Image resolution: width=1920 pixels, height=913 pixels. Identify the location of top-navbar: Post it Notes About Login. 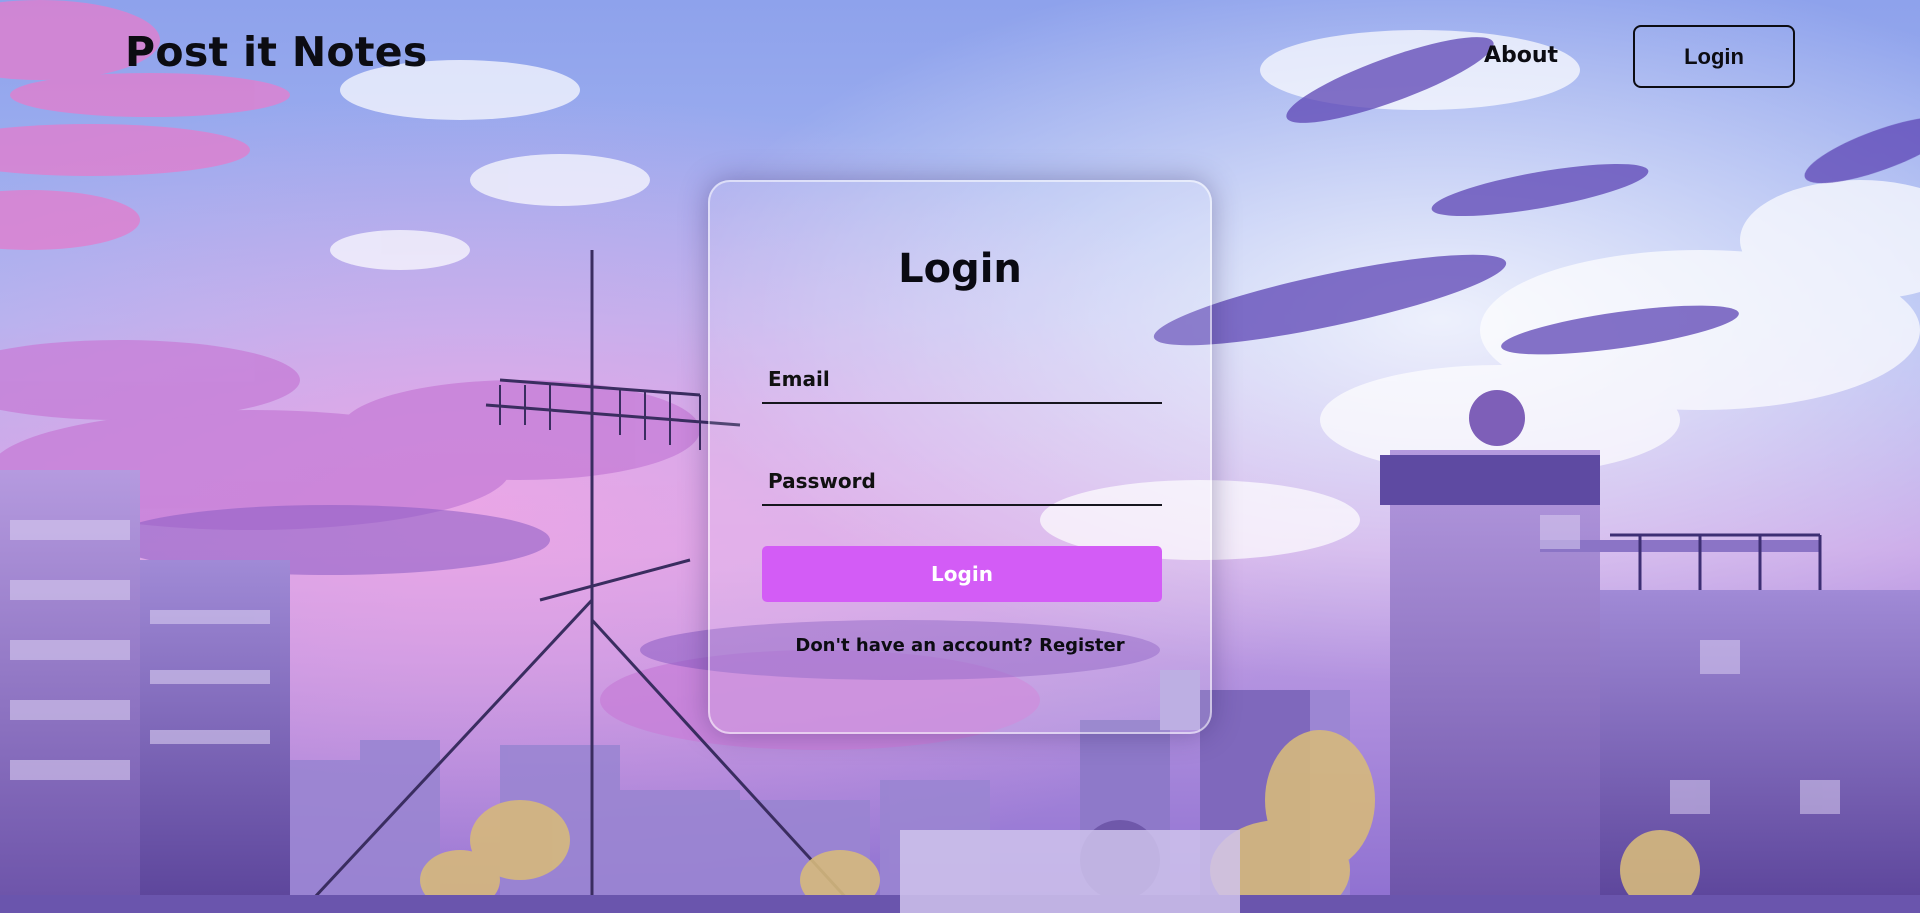
(960, 57).